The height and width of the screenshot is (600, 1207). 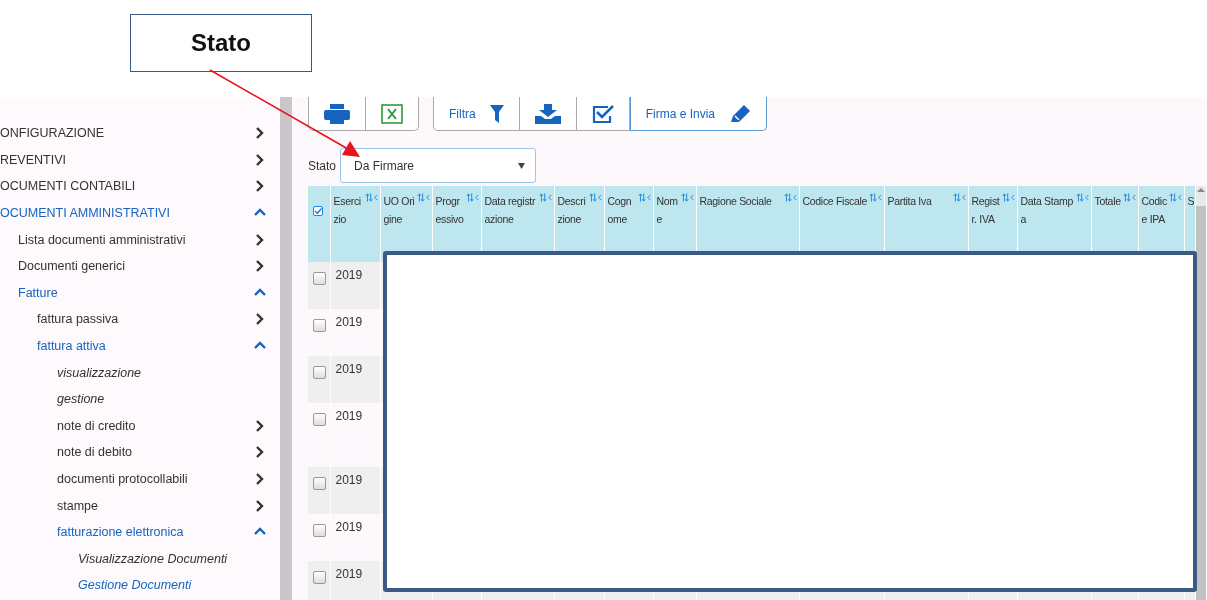 I want to click on pencil-icon, so click(x=740, y=113).